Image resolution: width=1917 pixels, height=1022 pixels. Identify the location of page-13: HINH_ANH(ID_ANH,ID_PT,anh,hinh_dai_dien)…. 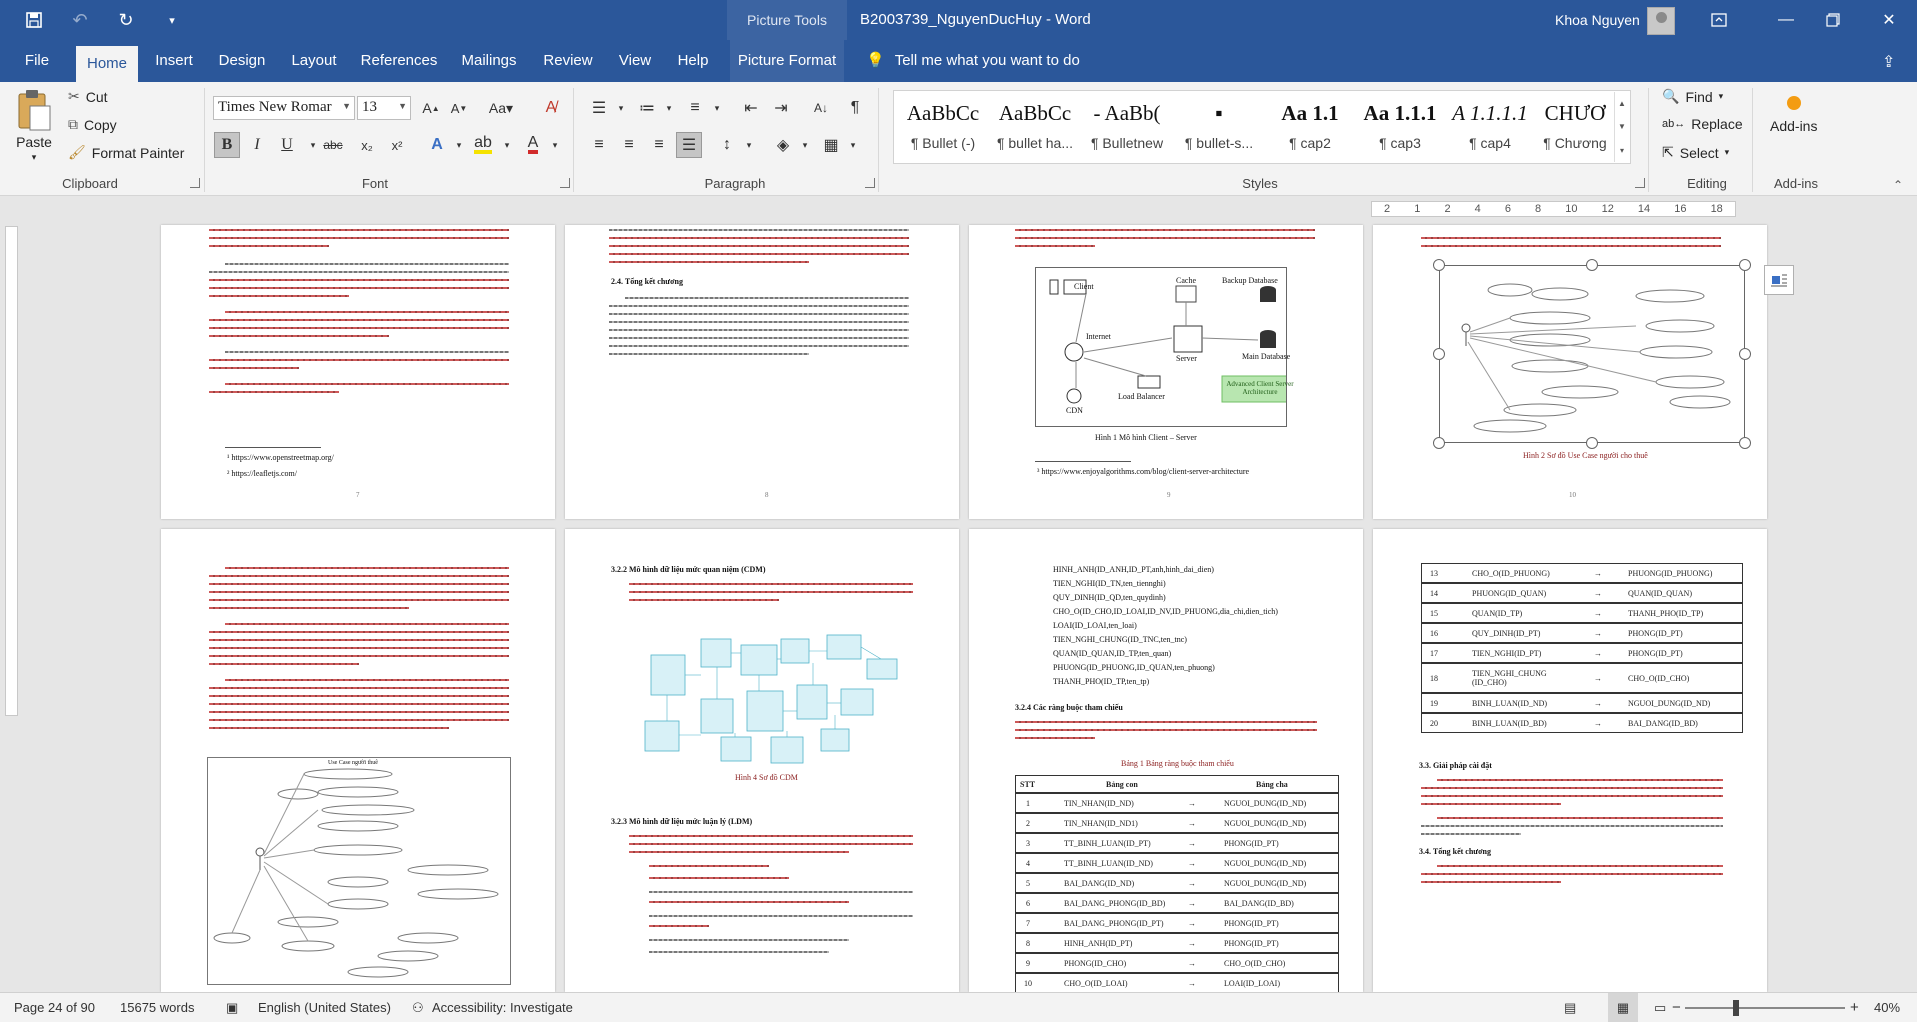
(1166, 760).